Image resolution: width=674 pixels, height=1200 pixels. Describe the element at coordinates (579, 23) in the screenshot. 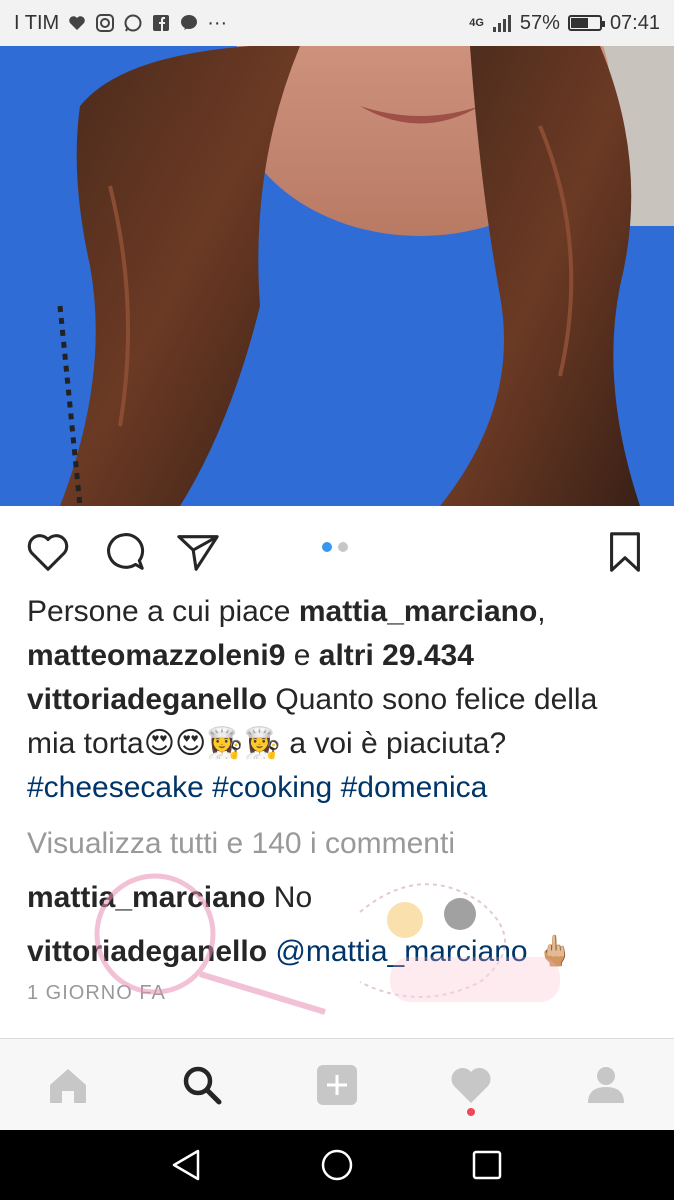

I see `battery-fill` at that location.